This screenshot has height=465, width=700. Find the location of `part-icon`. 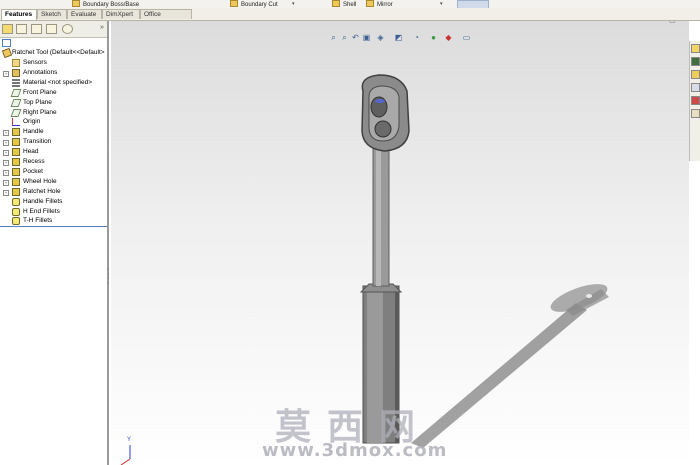

part-icon is located at coordinates (7, 53).